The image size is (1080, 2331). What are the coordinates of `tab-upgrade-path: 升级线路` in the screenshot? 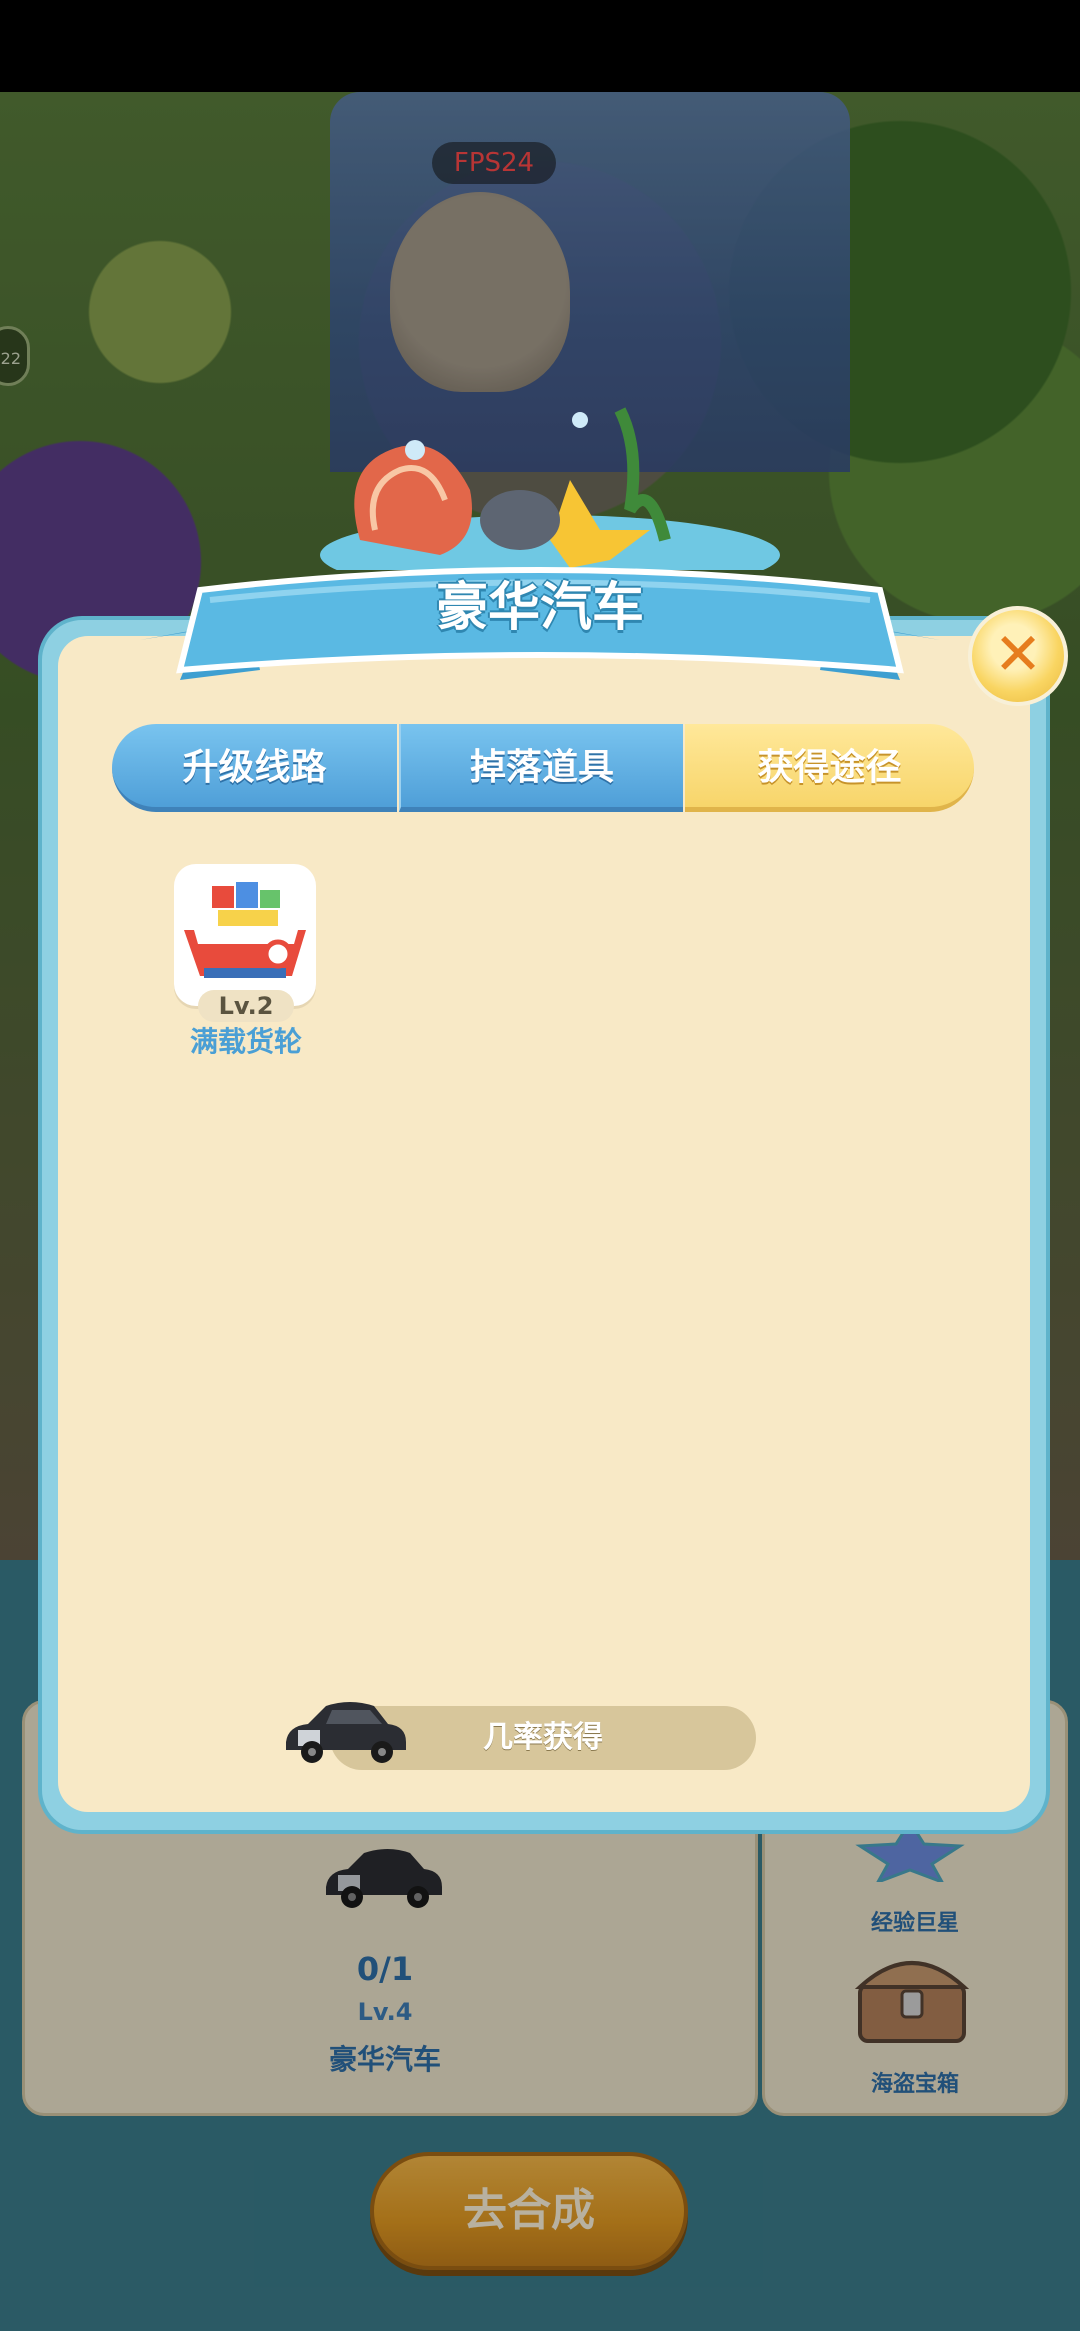 It's located at (254, 768).